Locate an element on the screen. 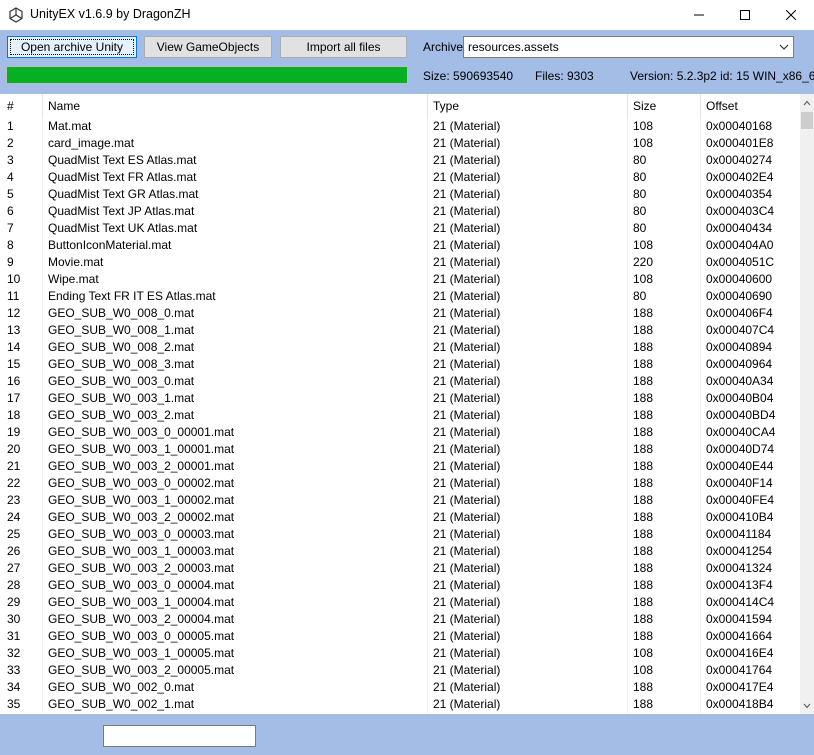  archive-dropdown: resources.assets is located at coordinates (628, 47).